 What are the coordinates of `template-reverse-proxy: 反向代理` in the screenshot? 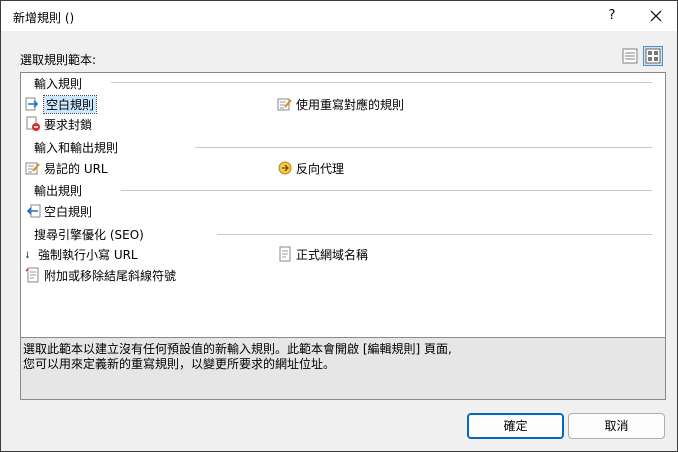 It's located at (310, 168).